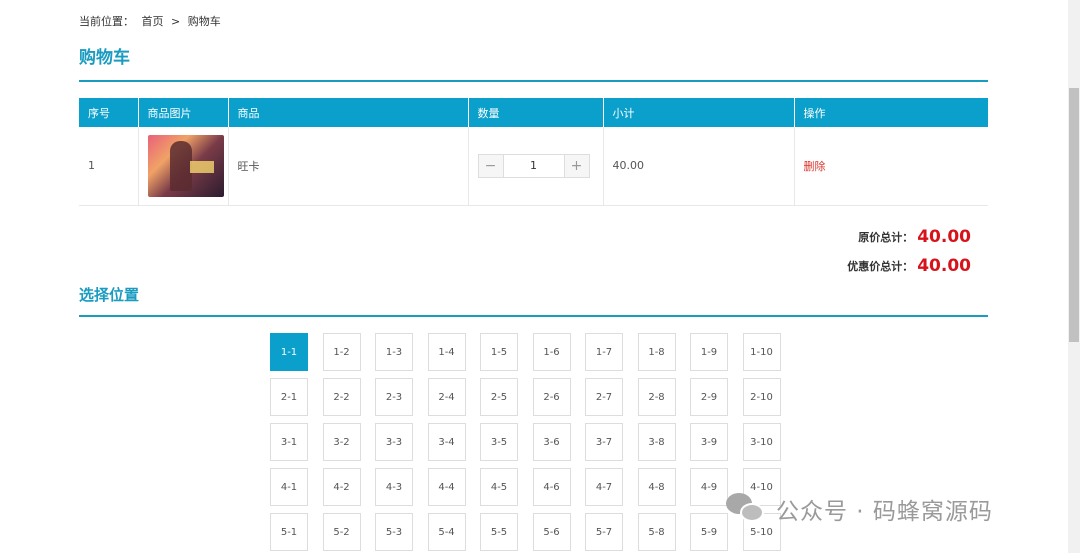 The image size is (1080, 553). What do you see at coordinates (604, 352) in the screenshot?
I see `seat-button: 1-7` at bounding box center [604, 352].